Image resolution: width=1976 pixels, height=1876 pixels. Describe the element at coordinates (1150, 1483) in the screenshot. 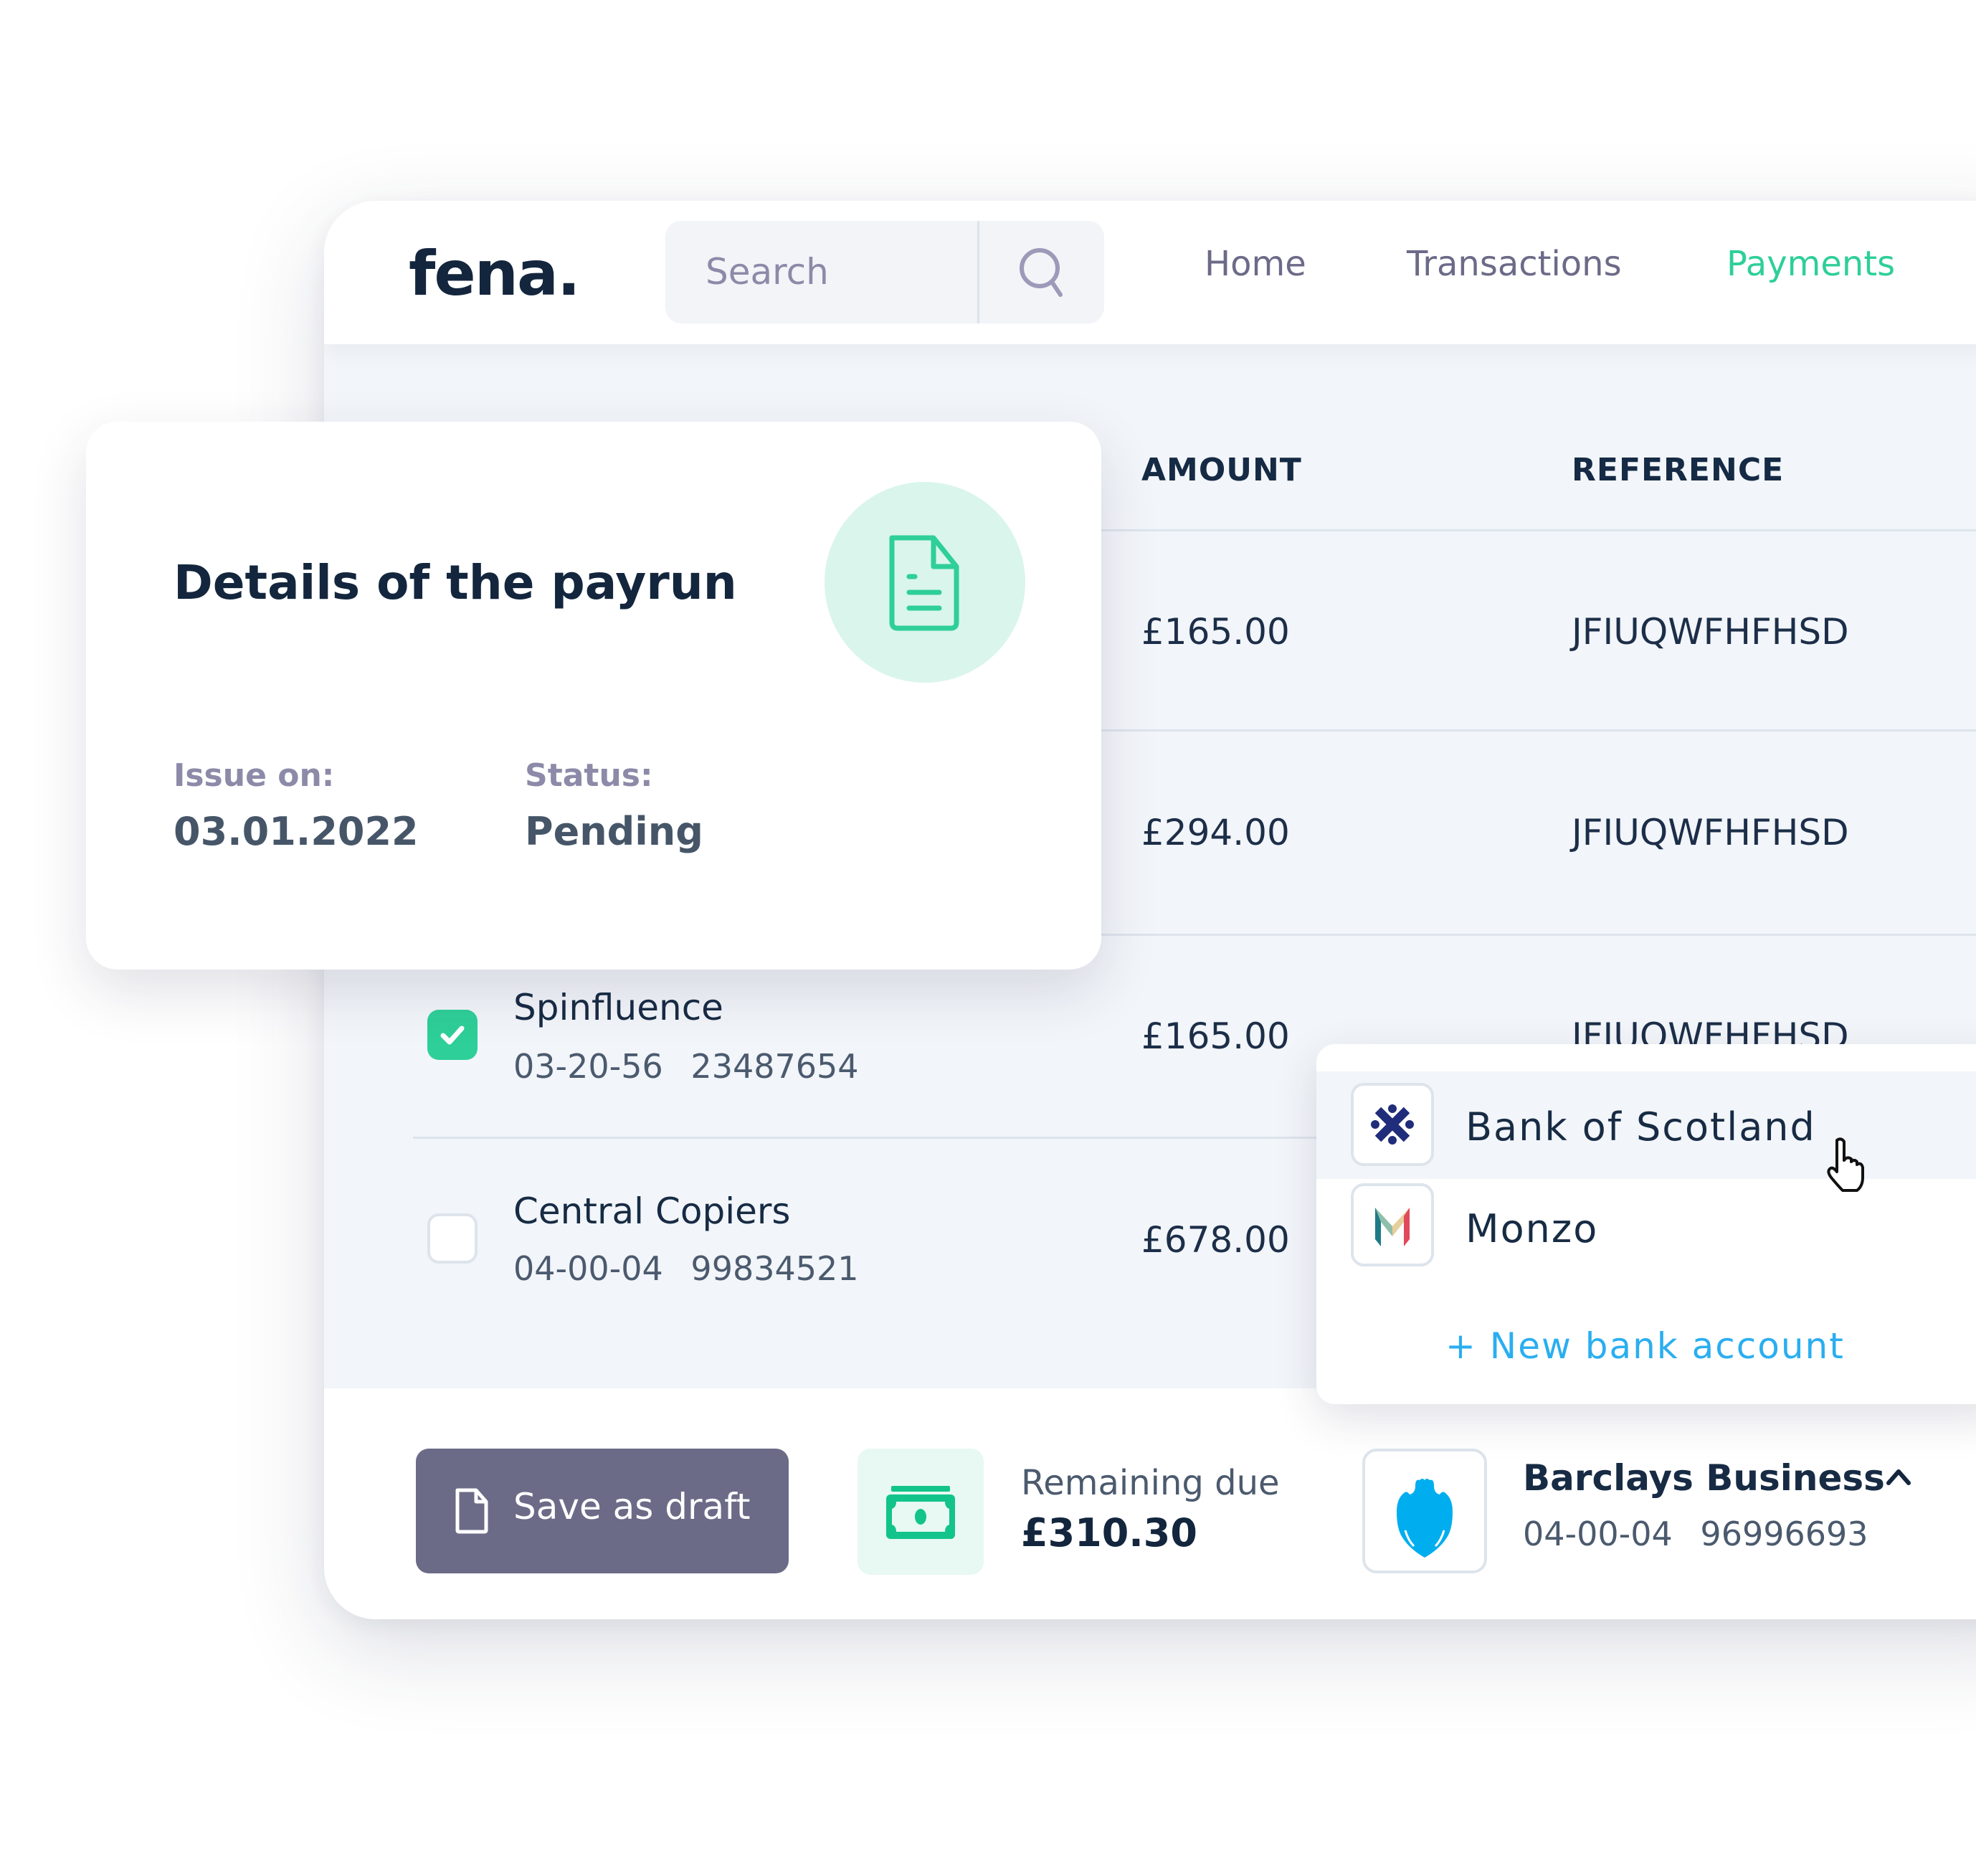

I see `remaining-due-label: Remaining due` at that location.